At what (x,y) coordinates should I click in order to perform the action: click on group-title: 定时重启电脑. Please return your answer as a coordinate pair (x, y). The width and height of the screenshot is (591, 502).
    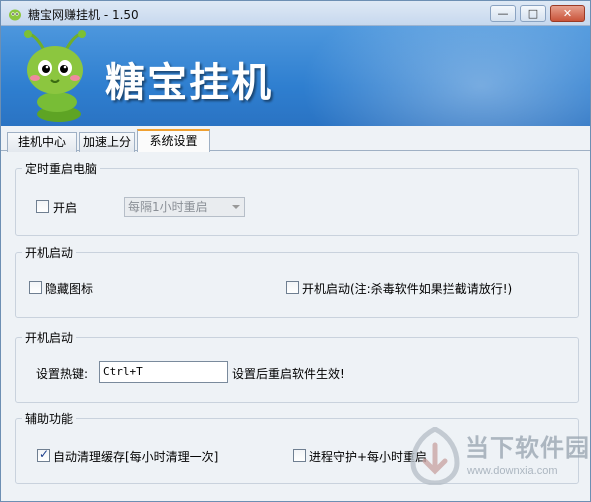
    Looking at the image, I should click on (61, 168).